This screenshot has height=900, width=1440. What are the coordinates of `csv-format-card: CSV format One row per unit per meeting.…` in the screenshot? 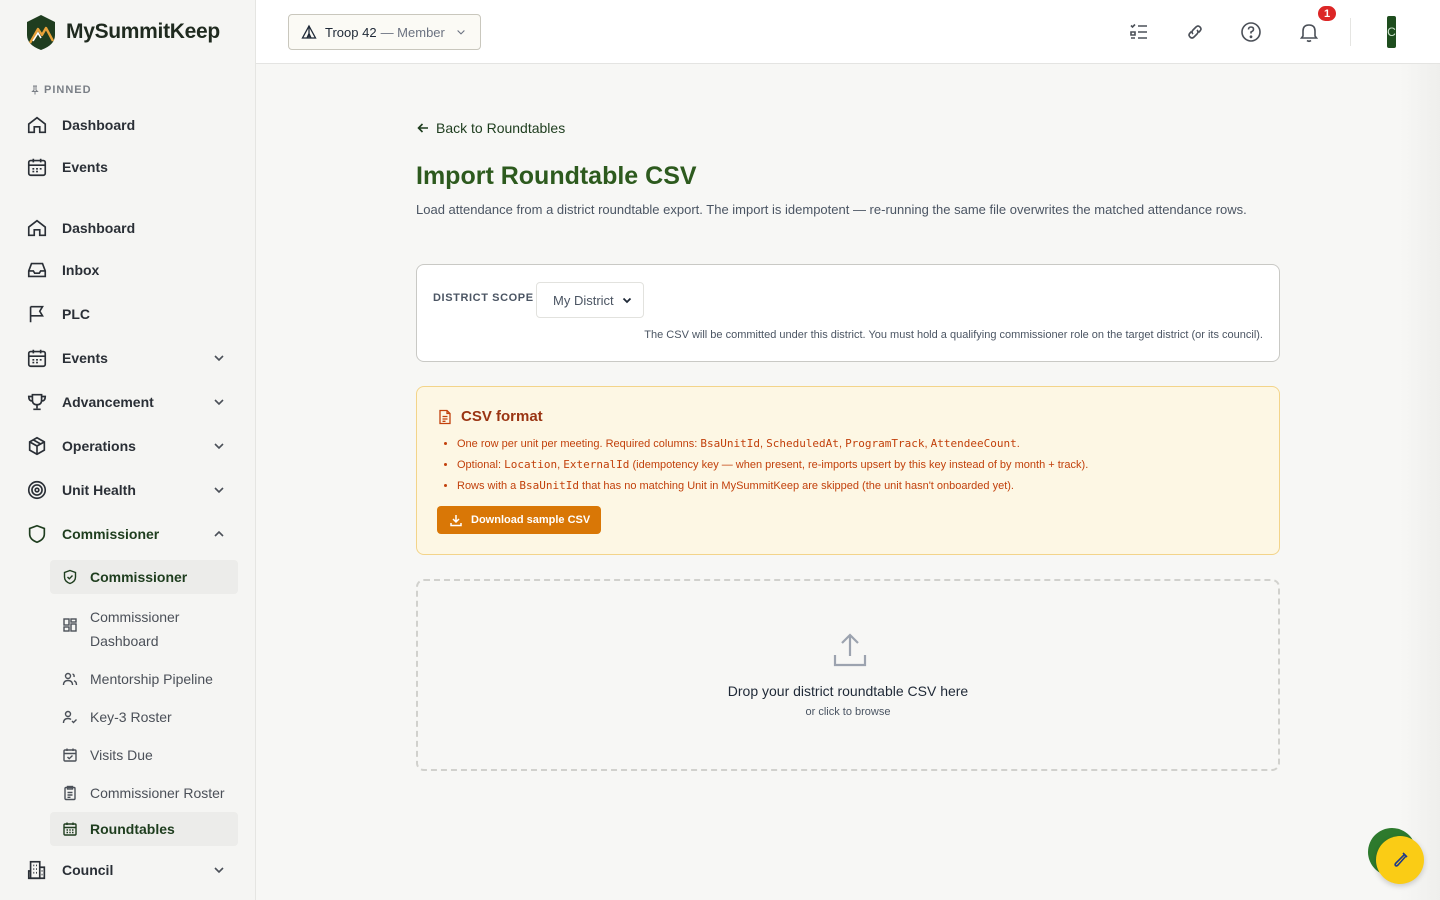 It's located at (848, 470).